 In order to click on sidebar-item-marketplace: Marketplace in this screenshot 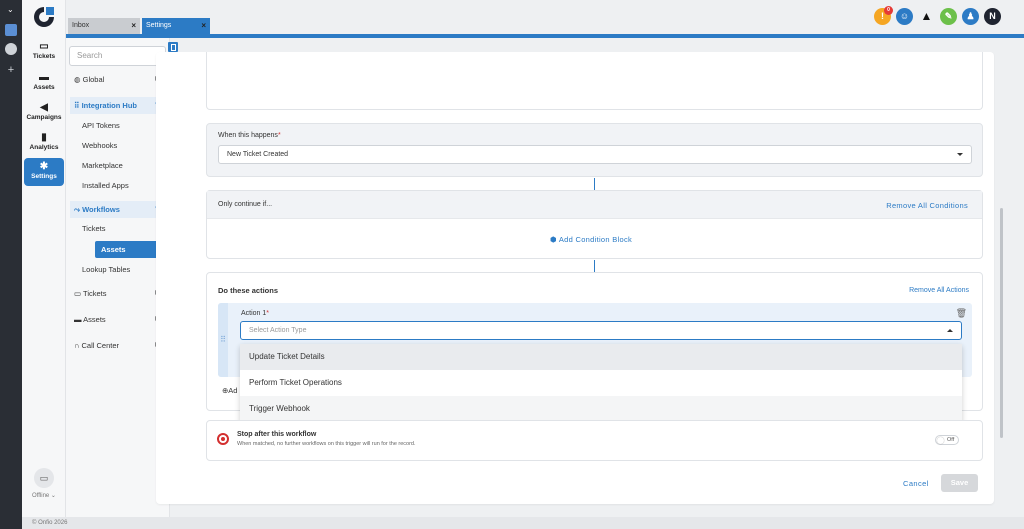, I will do `click(118, 165)`.